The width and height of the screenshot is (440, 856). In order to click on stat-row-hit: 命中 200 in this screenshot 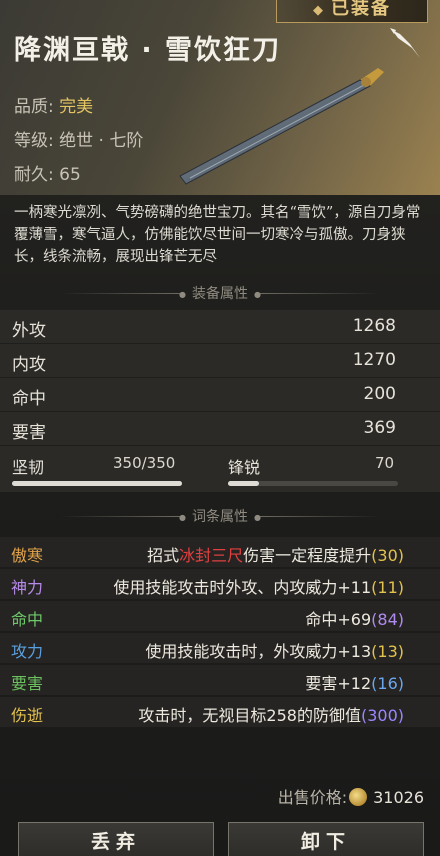, I will do `click(220, 394)`.